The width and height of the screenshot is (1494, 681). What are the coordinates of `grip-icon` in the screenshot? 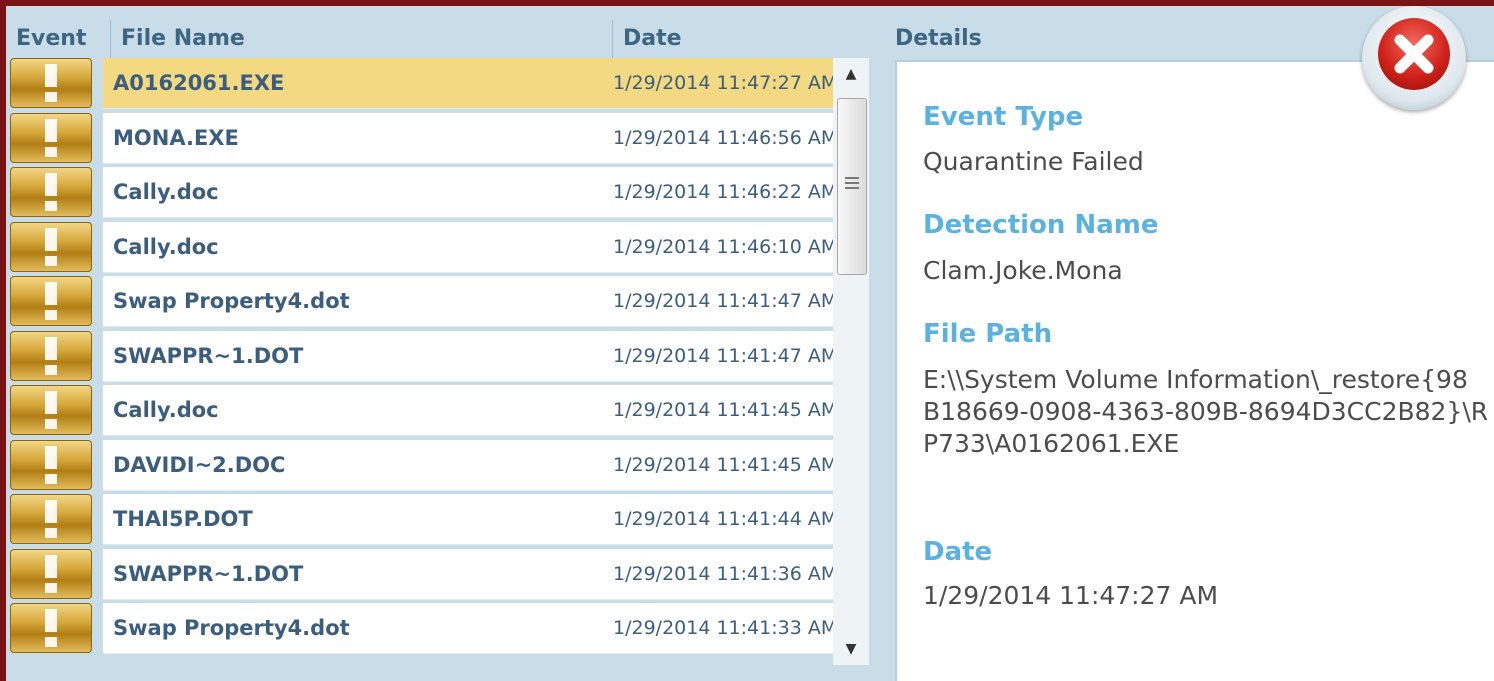 It's located at (852, 184).